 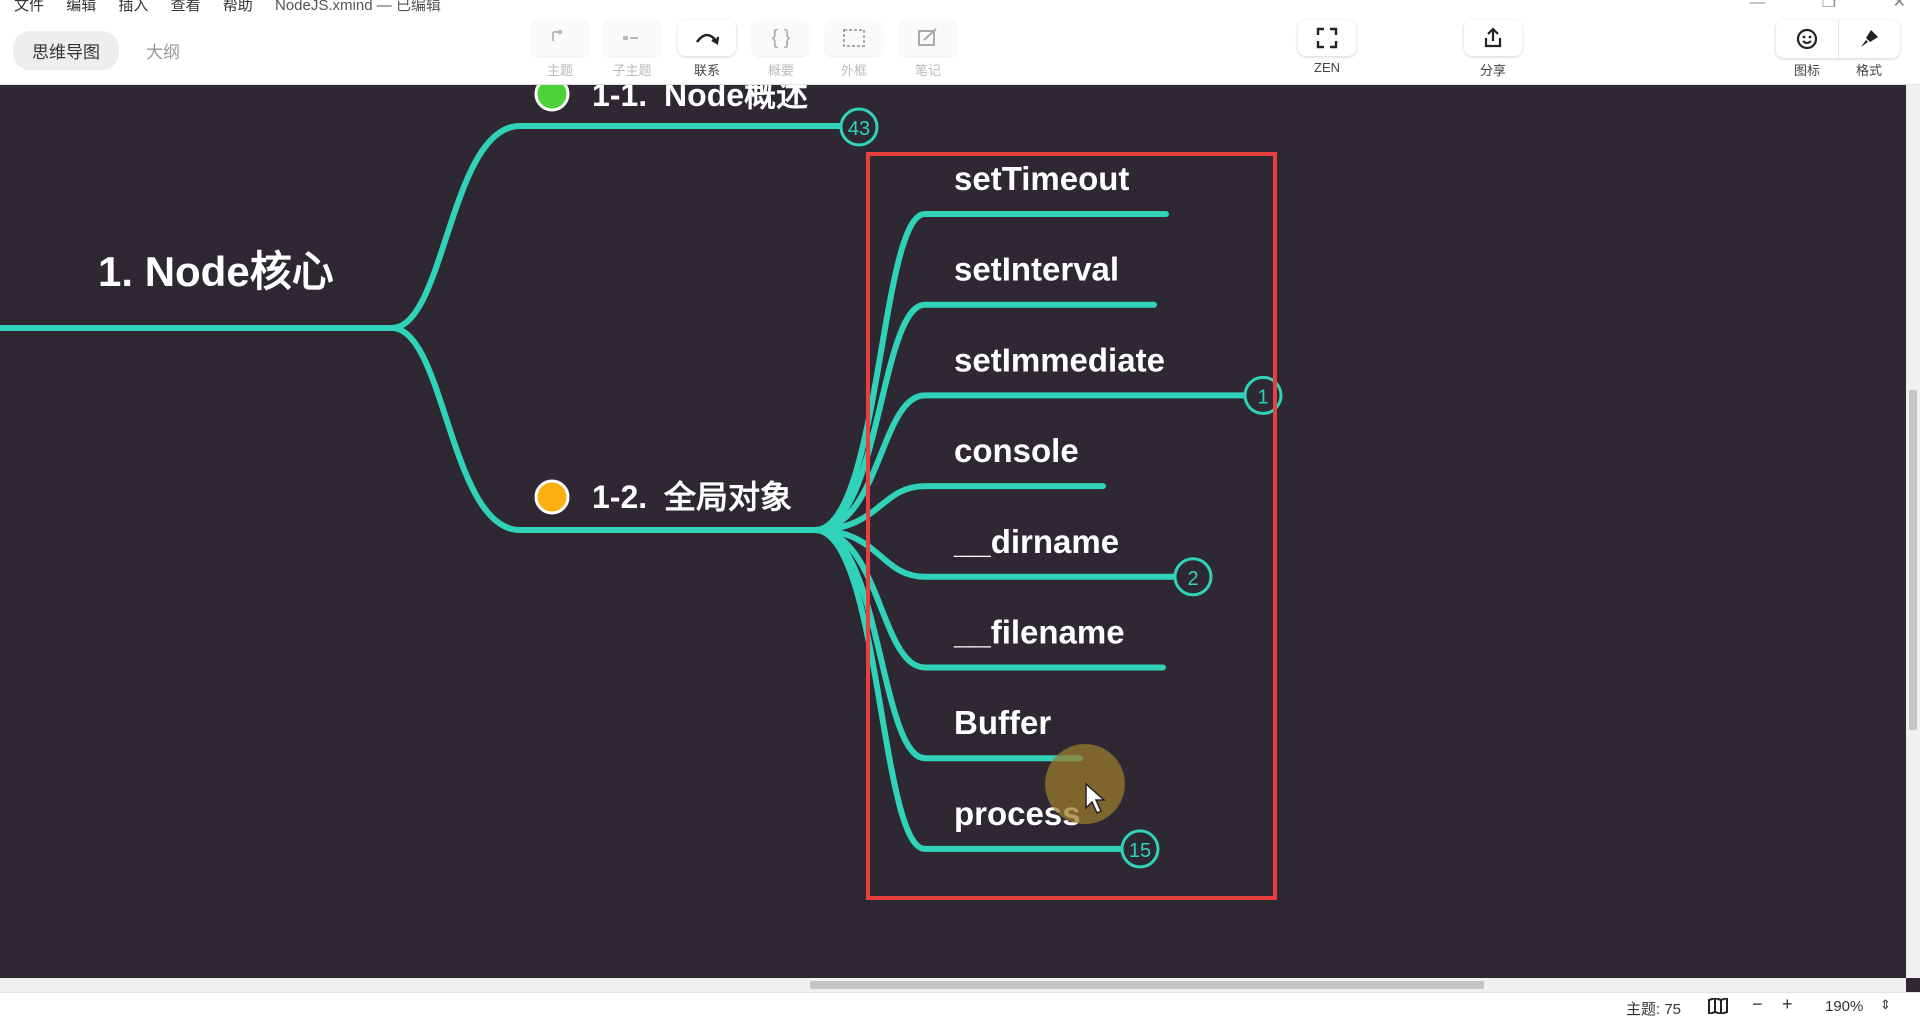 What do you see at coordinates (133, 7) in the screenshot?
I see `menu-insert: 插入` at bounding box center [133, 7].